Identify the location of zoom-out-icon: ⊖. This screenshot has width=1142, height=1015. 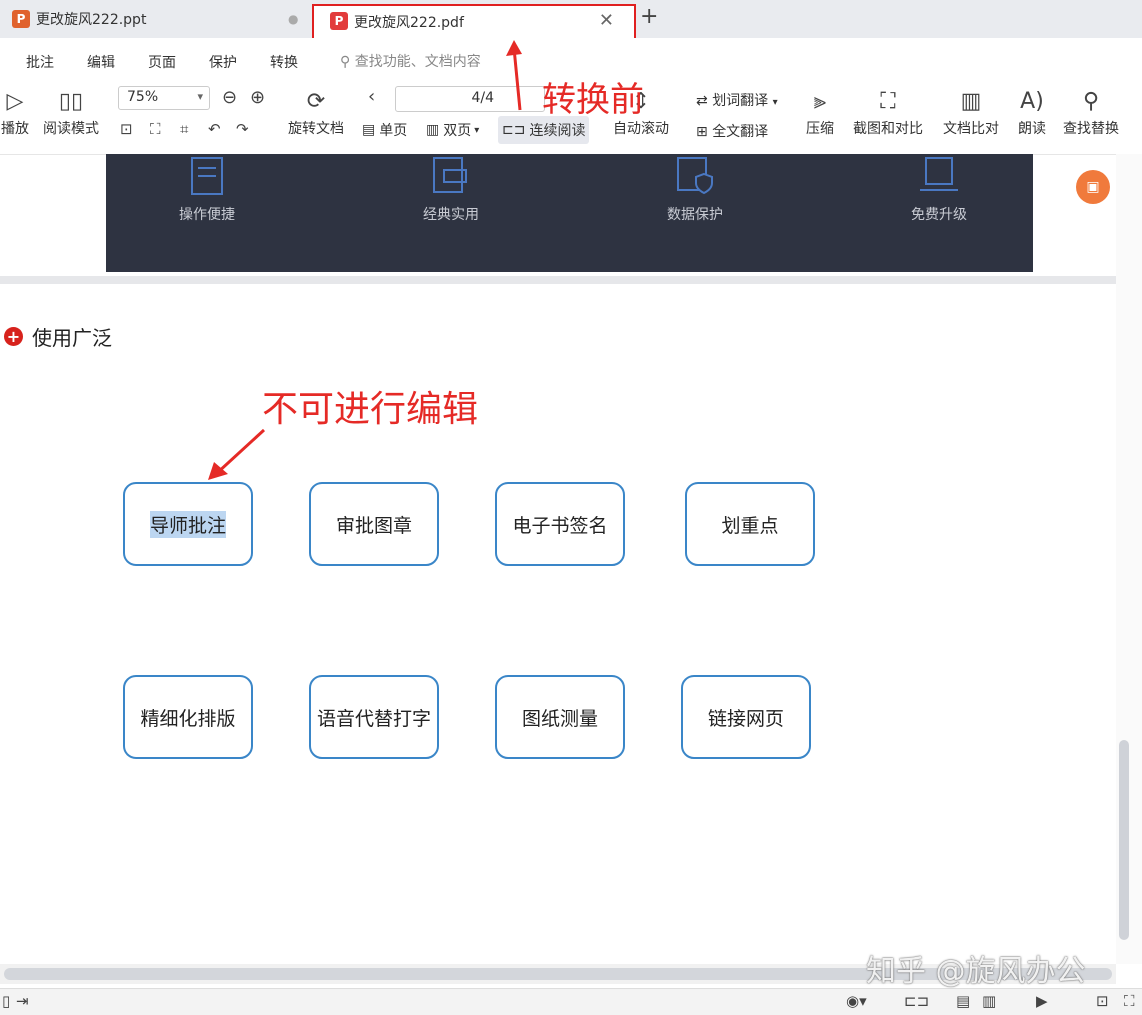
(229, 97).